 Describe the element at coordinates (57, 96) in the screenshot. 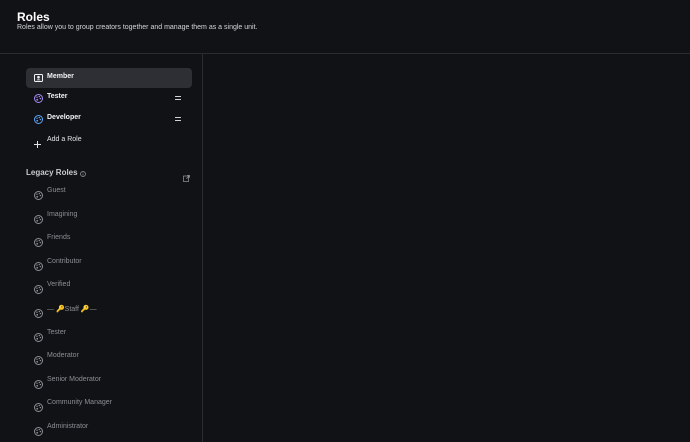

I see `role-label: Tester` at that location.